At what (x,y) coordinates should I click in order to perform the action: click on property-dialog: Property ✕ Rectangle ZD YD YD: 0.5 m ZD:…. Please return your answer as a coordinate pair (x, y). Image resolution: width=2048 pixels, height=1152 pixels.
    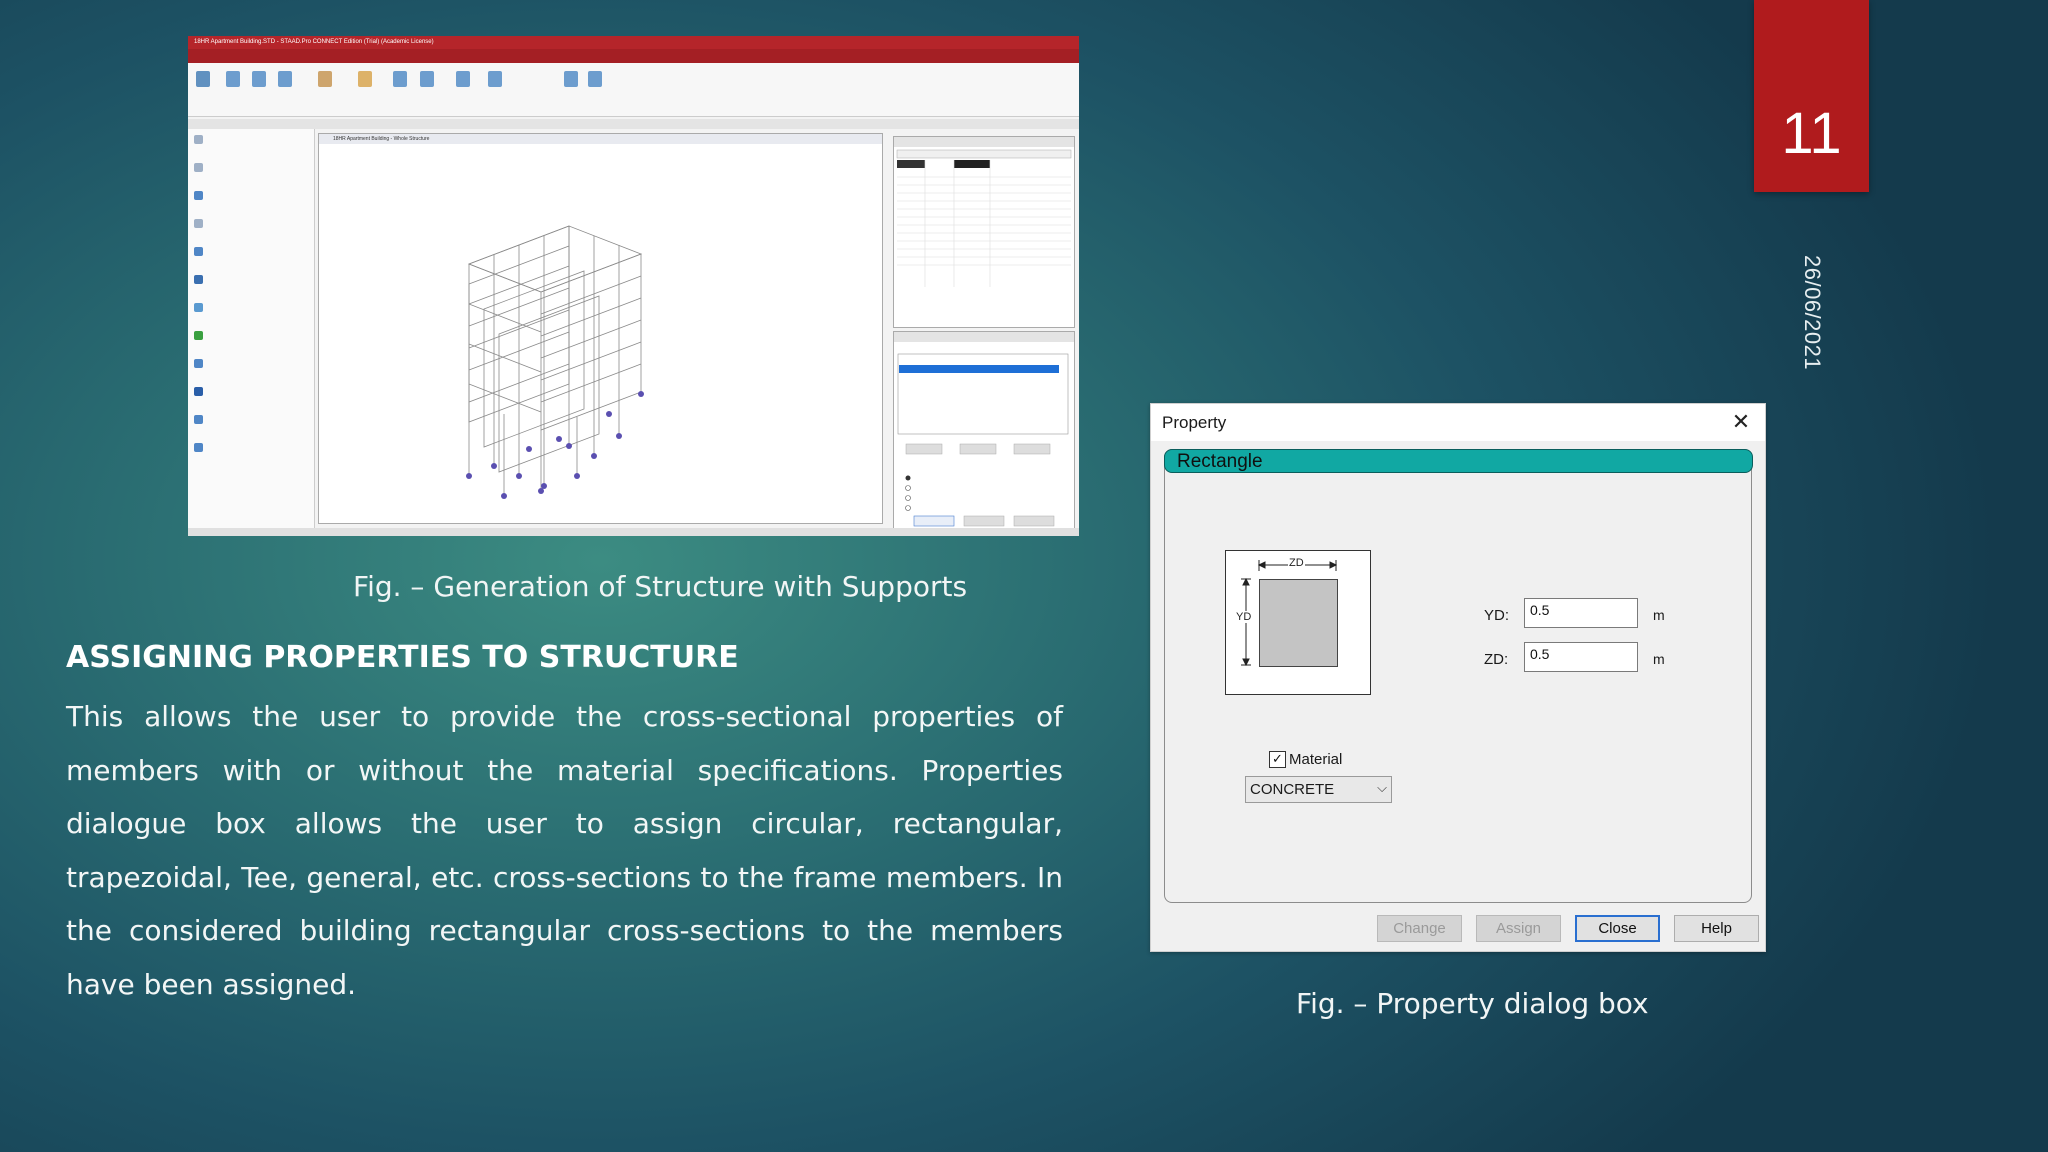
    Looking at the image, I should click on (1458, 677).